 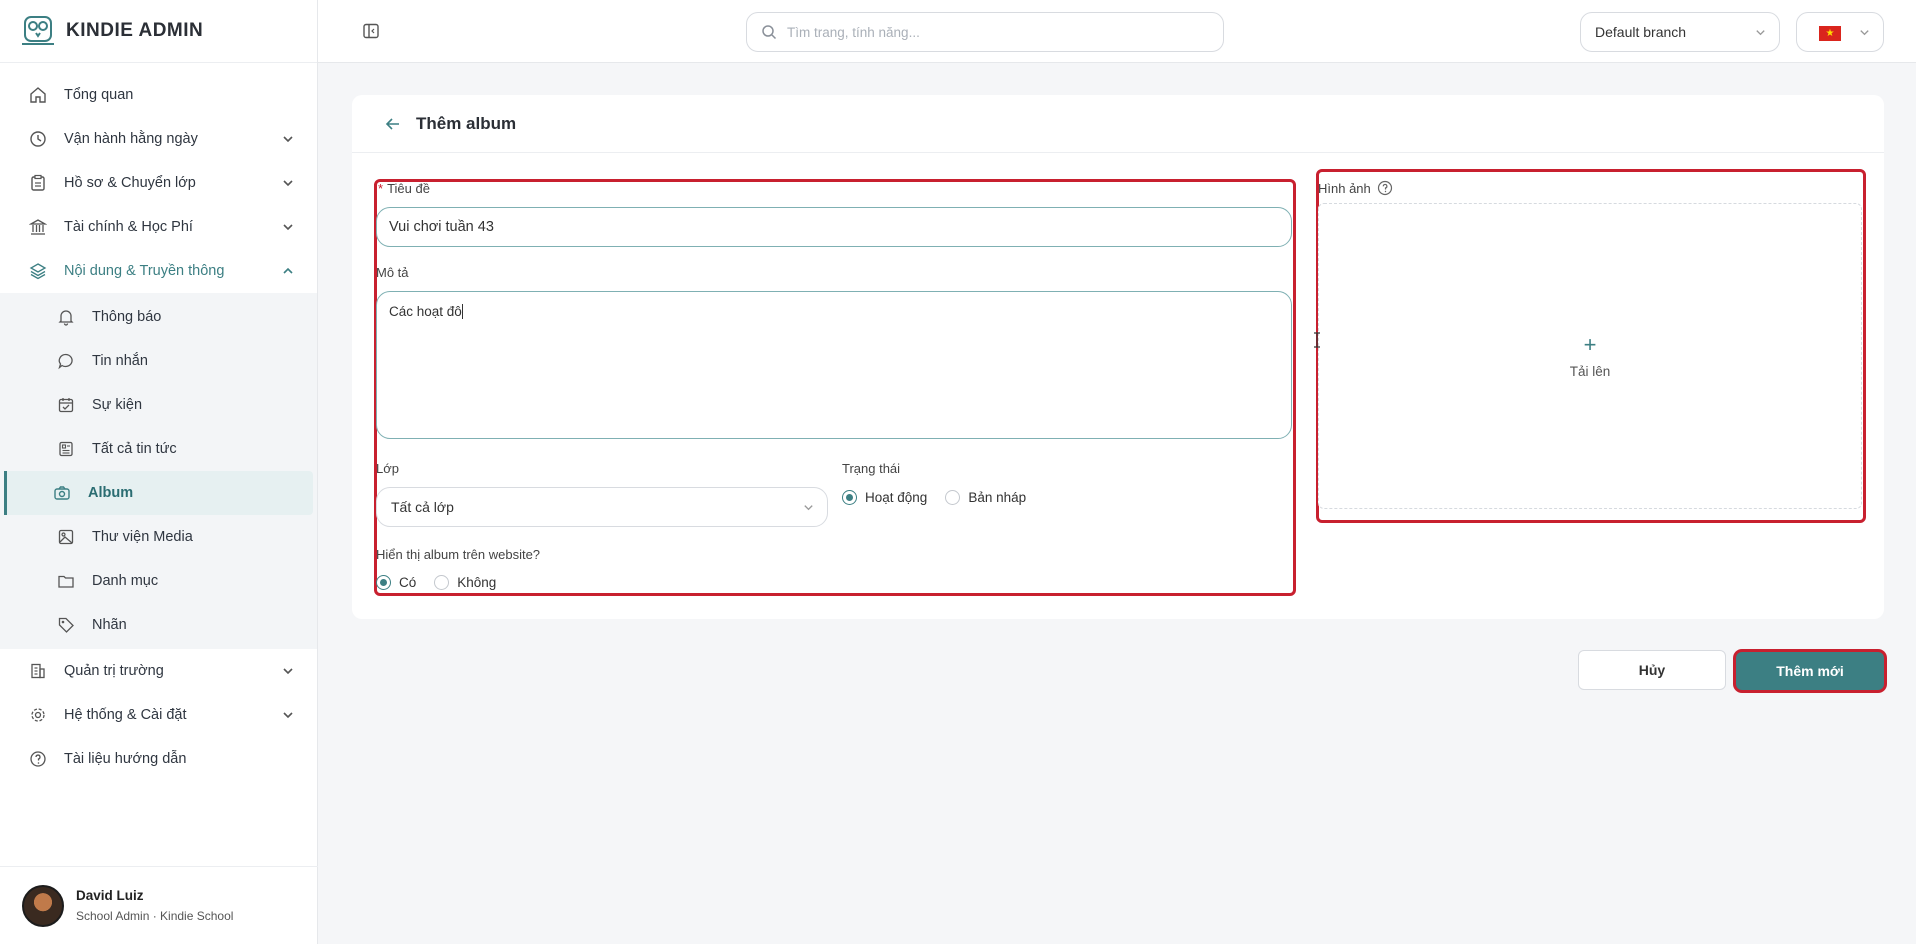 What do you see at coordinates (602, 507) in the screenshot?
I see `class-select: Tất cả lớp` at bounding box center [602, 507].